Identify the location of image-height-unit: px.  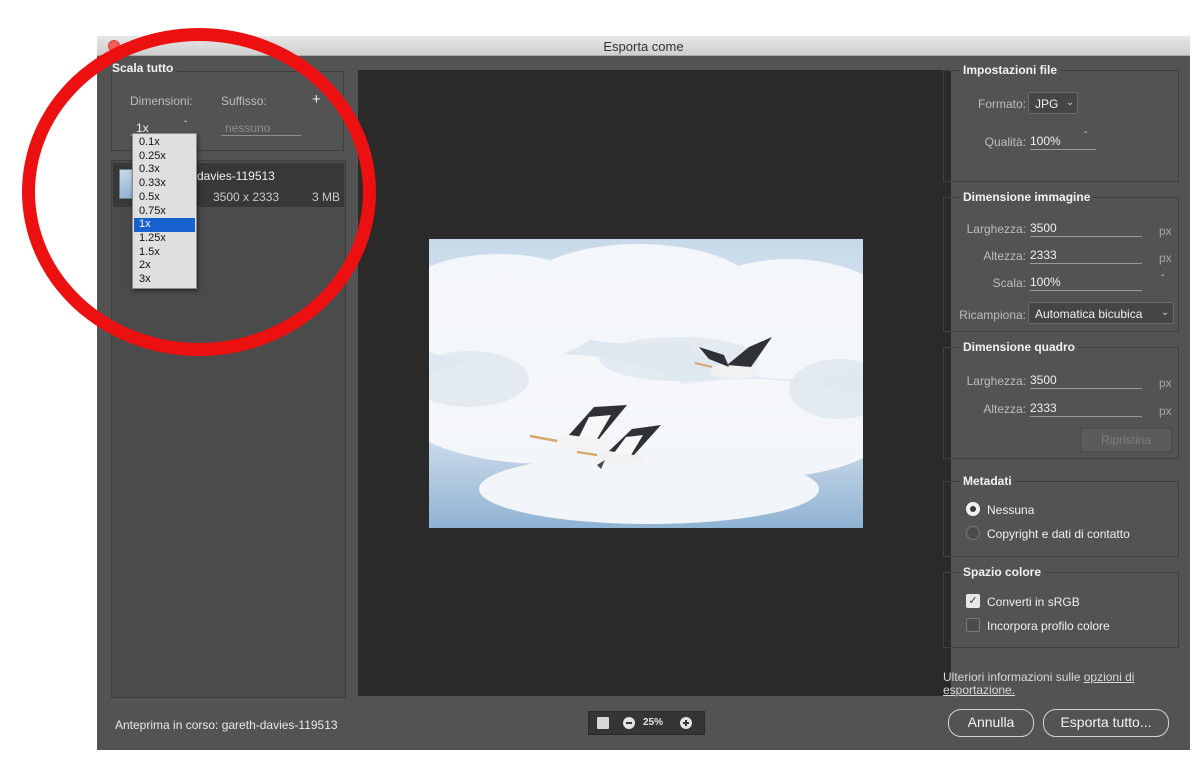
(1165, 258).